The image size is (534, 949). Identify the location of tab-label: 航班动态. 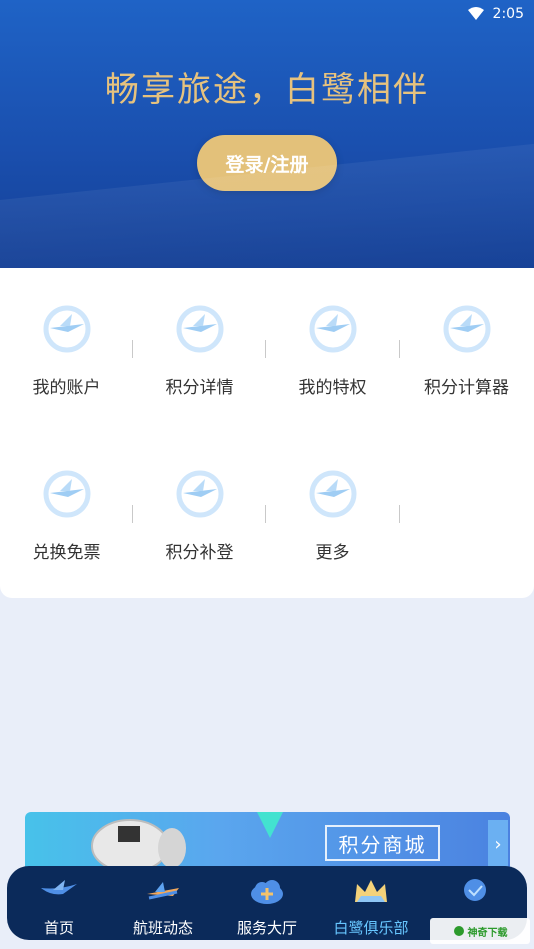
(162, 928).